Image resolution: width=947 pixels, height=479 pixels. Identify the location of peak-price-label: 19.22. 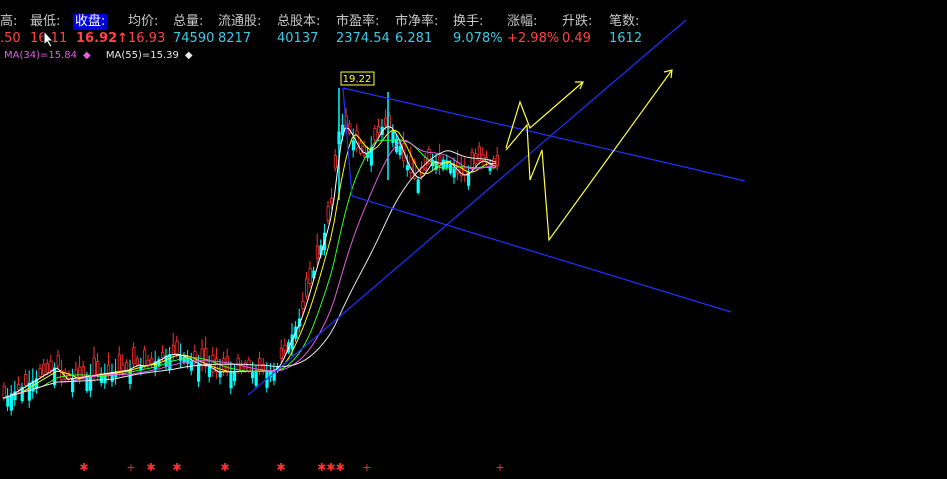
(357, 78).